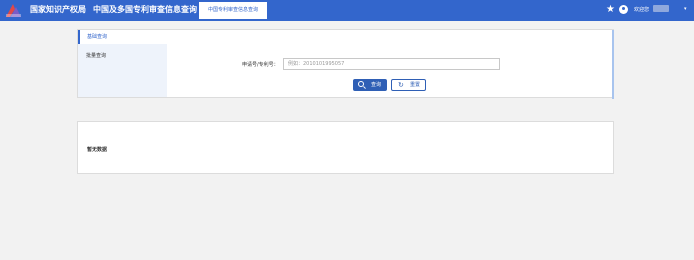 The height and width of the screenshot is (260, 694). What do you see at coordinates (623, 9) in the screenshot?
I see `user-icon` at bounding box center [623, 9].